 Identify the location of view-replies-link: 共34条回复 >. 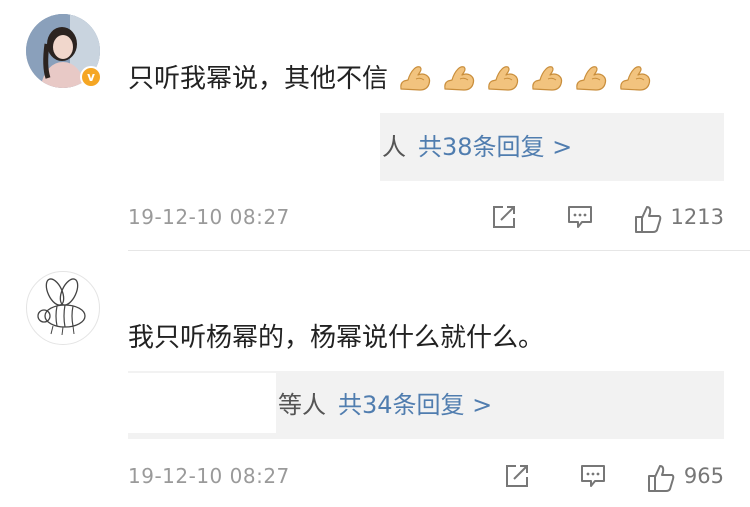
(415, 405).